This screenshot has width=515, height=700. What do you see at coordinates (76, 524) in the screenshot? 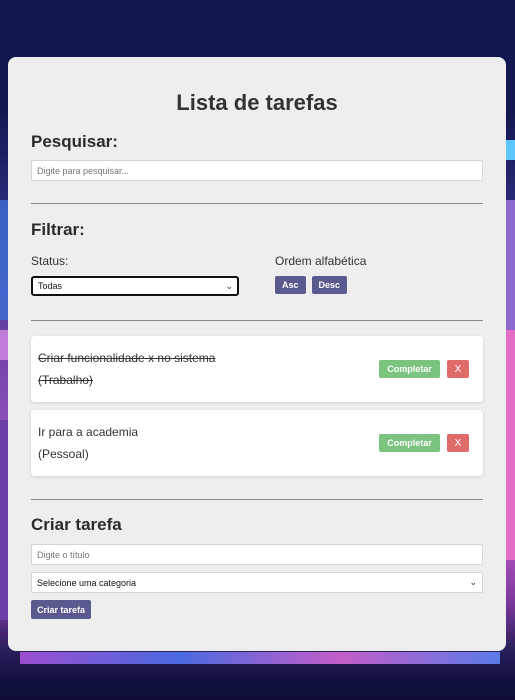
I see `create-heading: Criar tarefa` at bounding box center [76, 524].